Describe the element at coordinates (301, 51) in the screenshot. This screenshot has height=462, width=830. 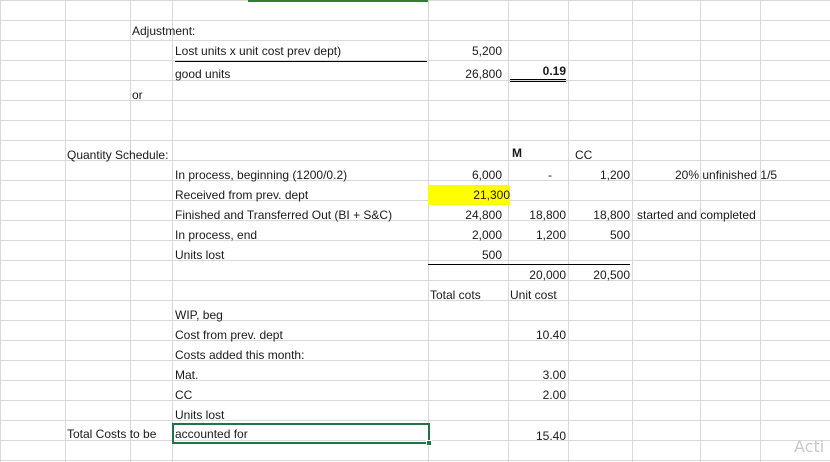
I see `numerator-label: Lost units x unit cost prev dept)` at that location.